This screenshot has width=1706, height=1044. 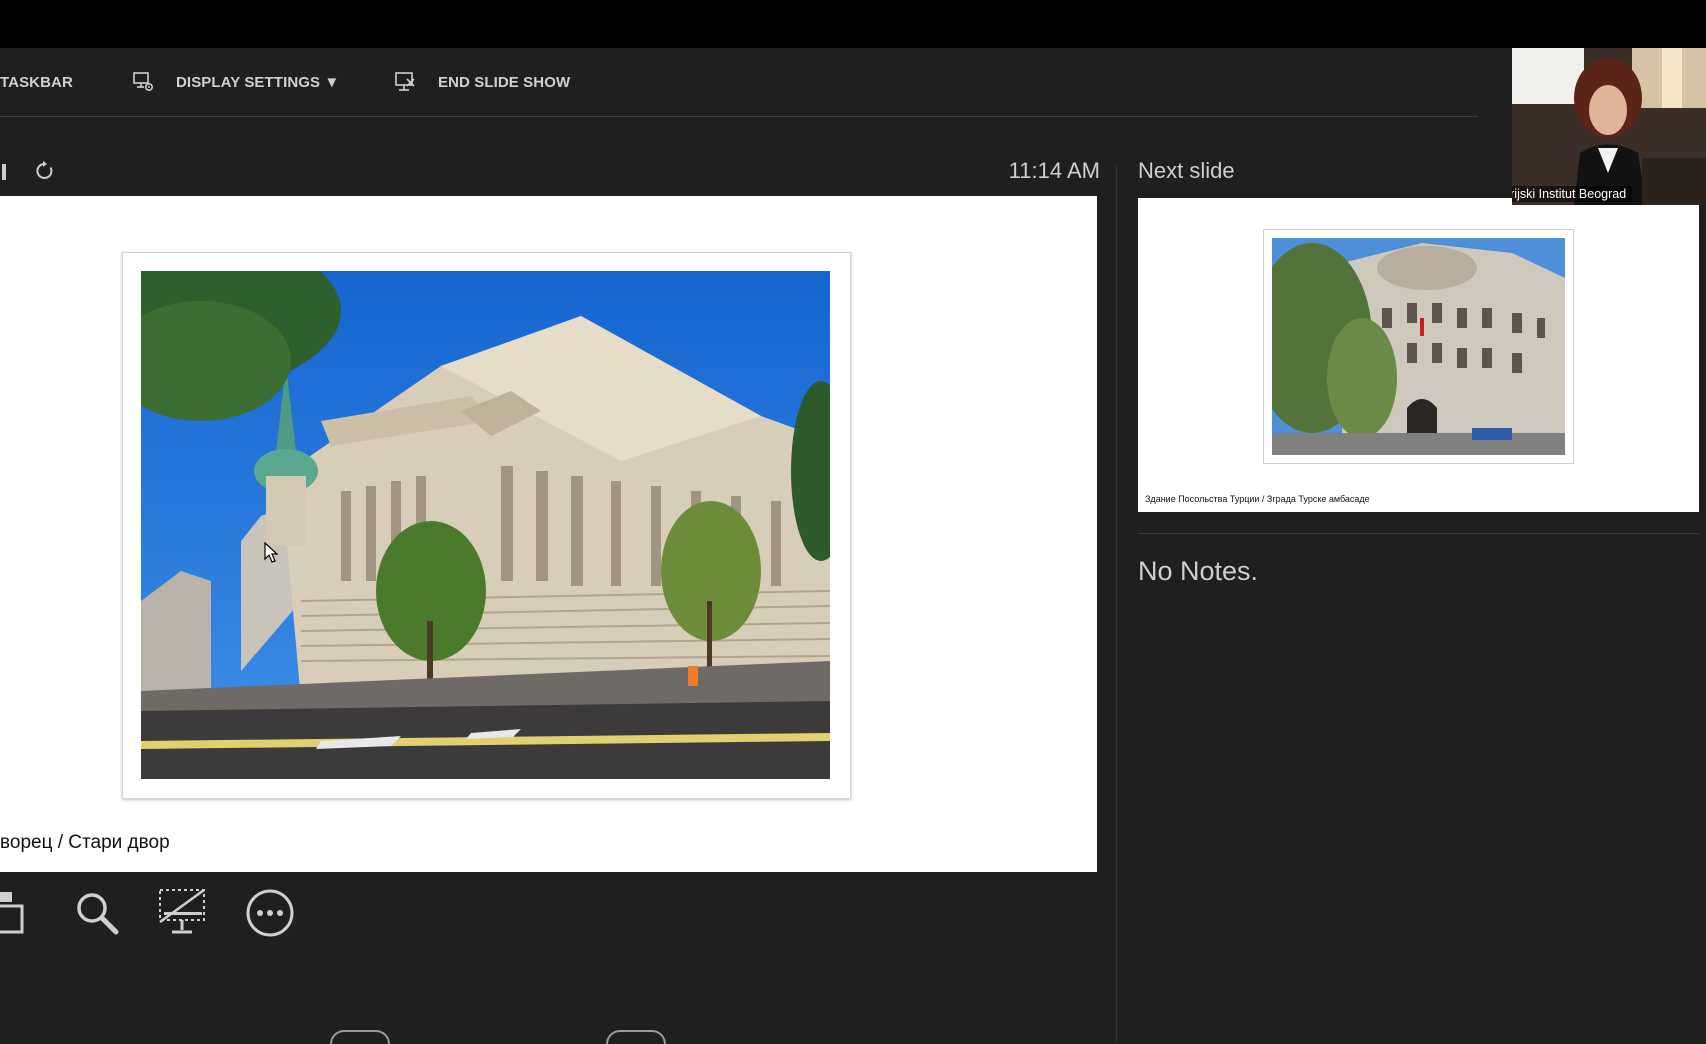 What do you see at coordinates (1572, 194) in the screenshot?
I see `participant-name: Istorijski Institut Beograd` at bounding box center [1572, 194].